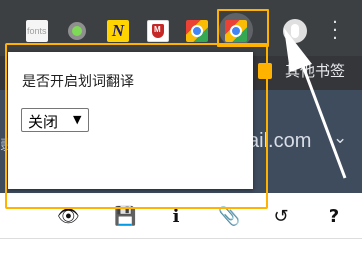 This screenshot has height=271, width=362. I want to click on translate-extension-icon, so click(197, 31).